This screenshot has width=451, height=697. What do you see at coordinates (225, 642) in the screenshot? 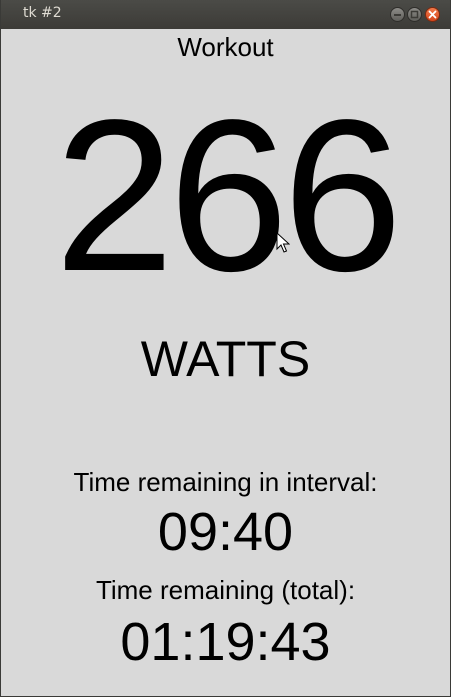
I see `total-remaining-value: 01:19:43` at bounding box center [225, 642].